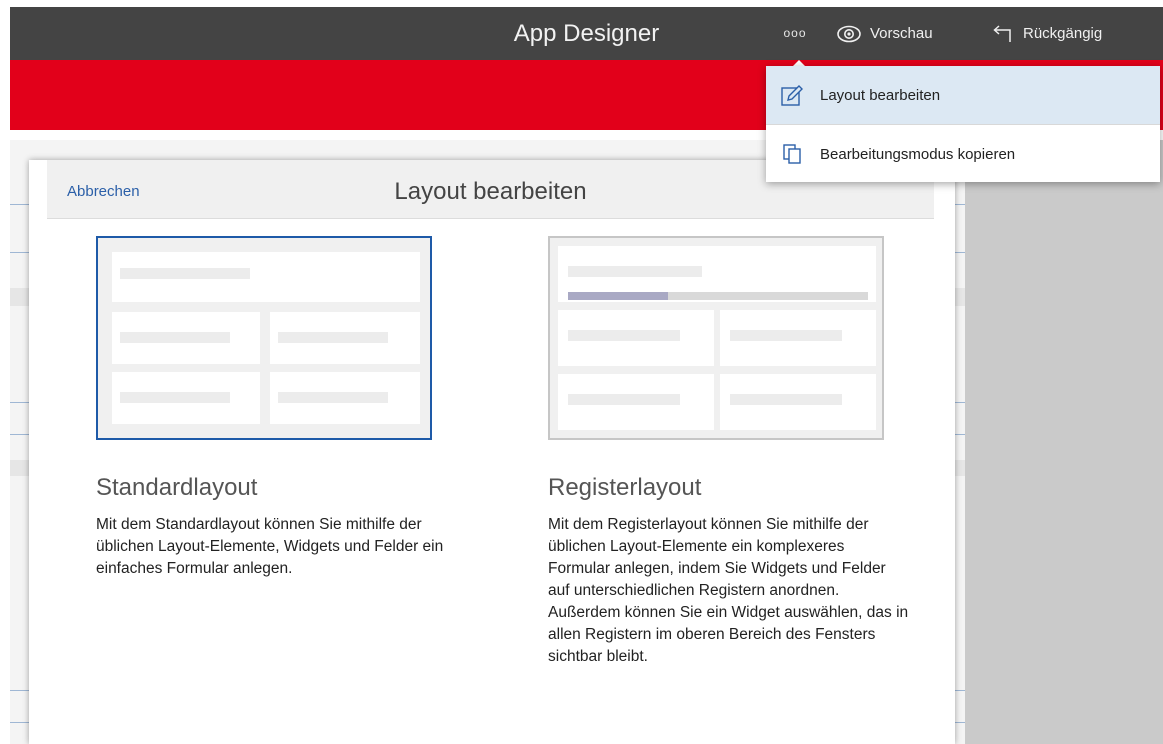 Image resolution: width=1163 pixels, height=744 pixels. What do you see at coordinates (103, 189) in the screenshot?
I see `cancel-button: Abbrechen` at bounding box center [103, 189].